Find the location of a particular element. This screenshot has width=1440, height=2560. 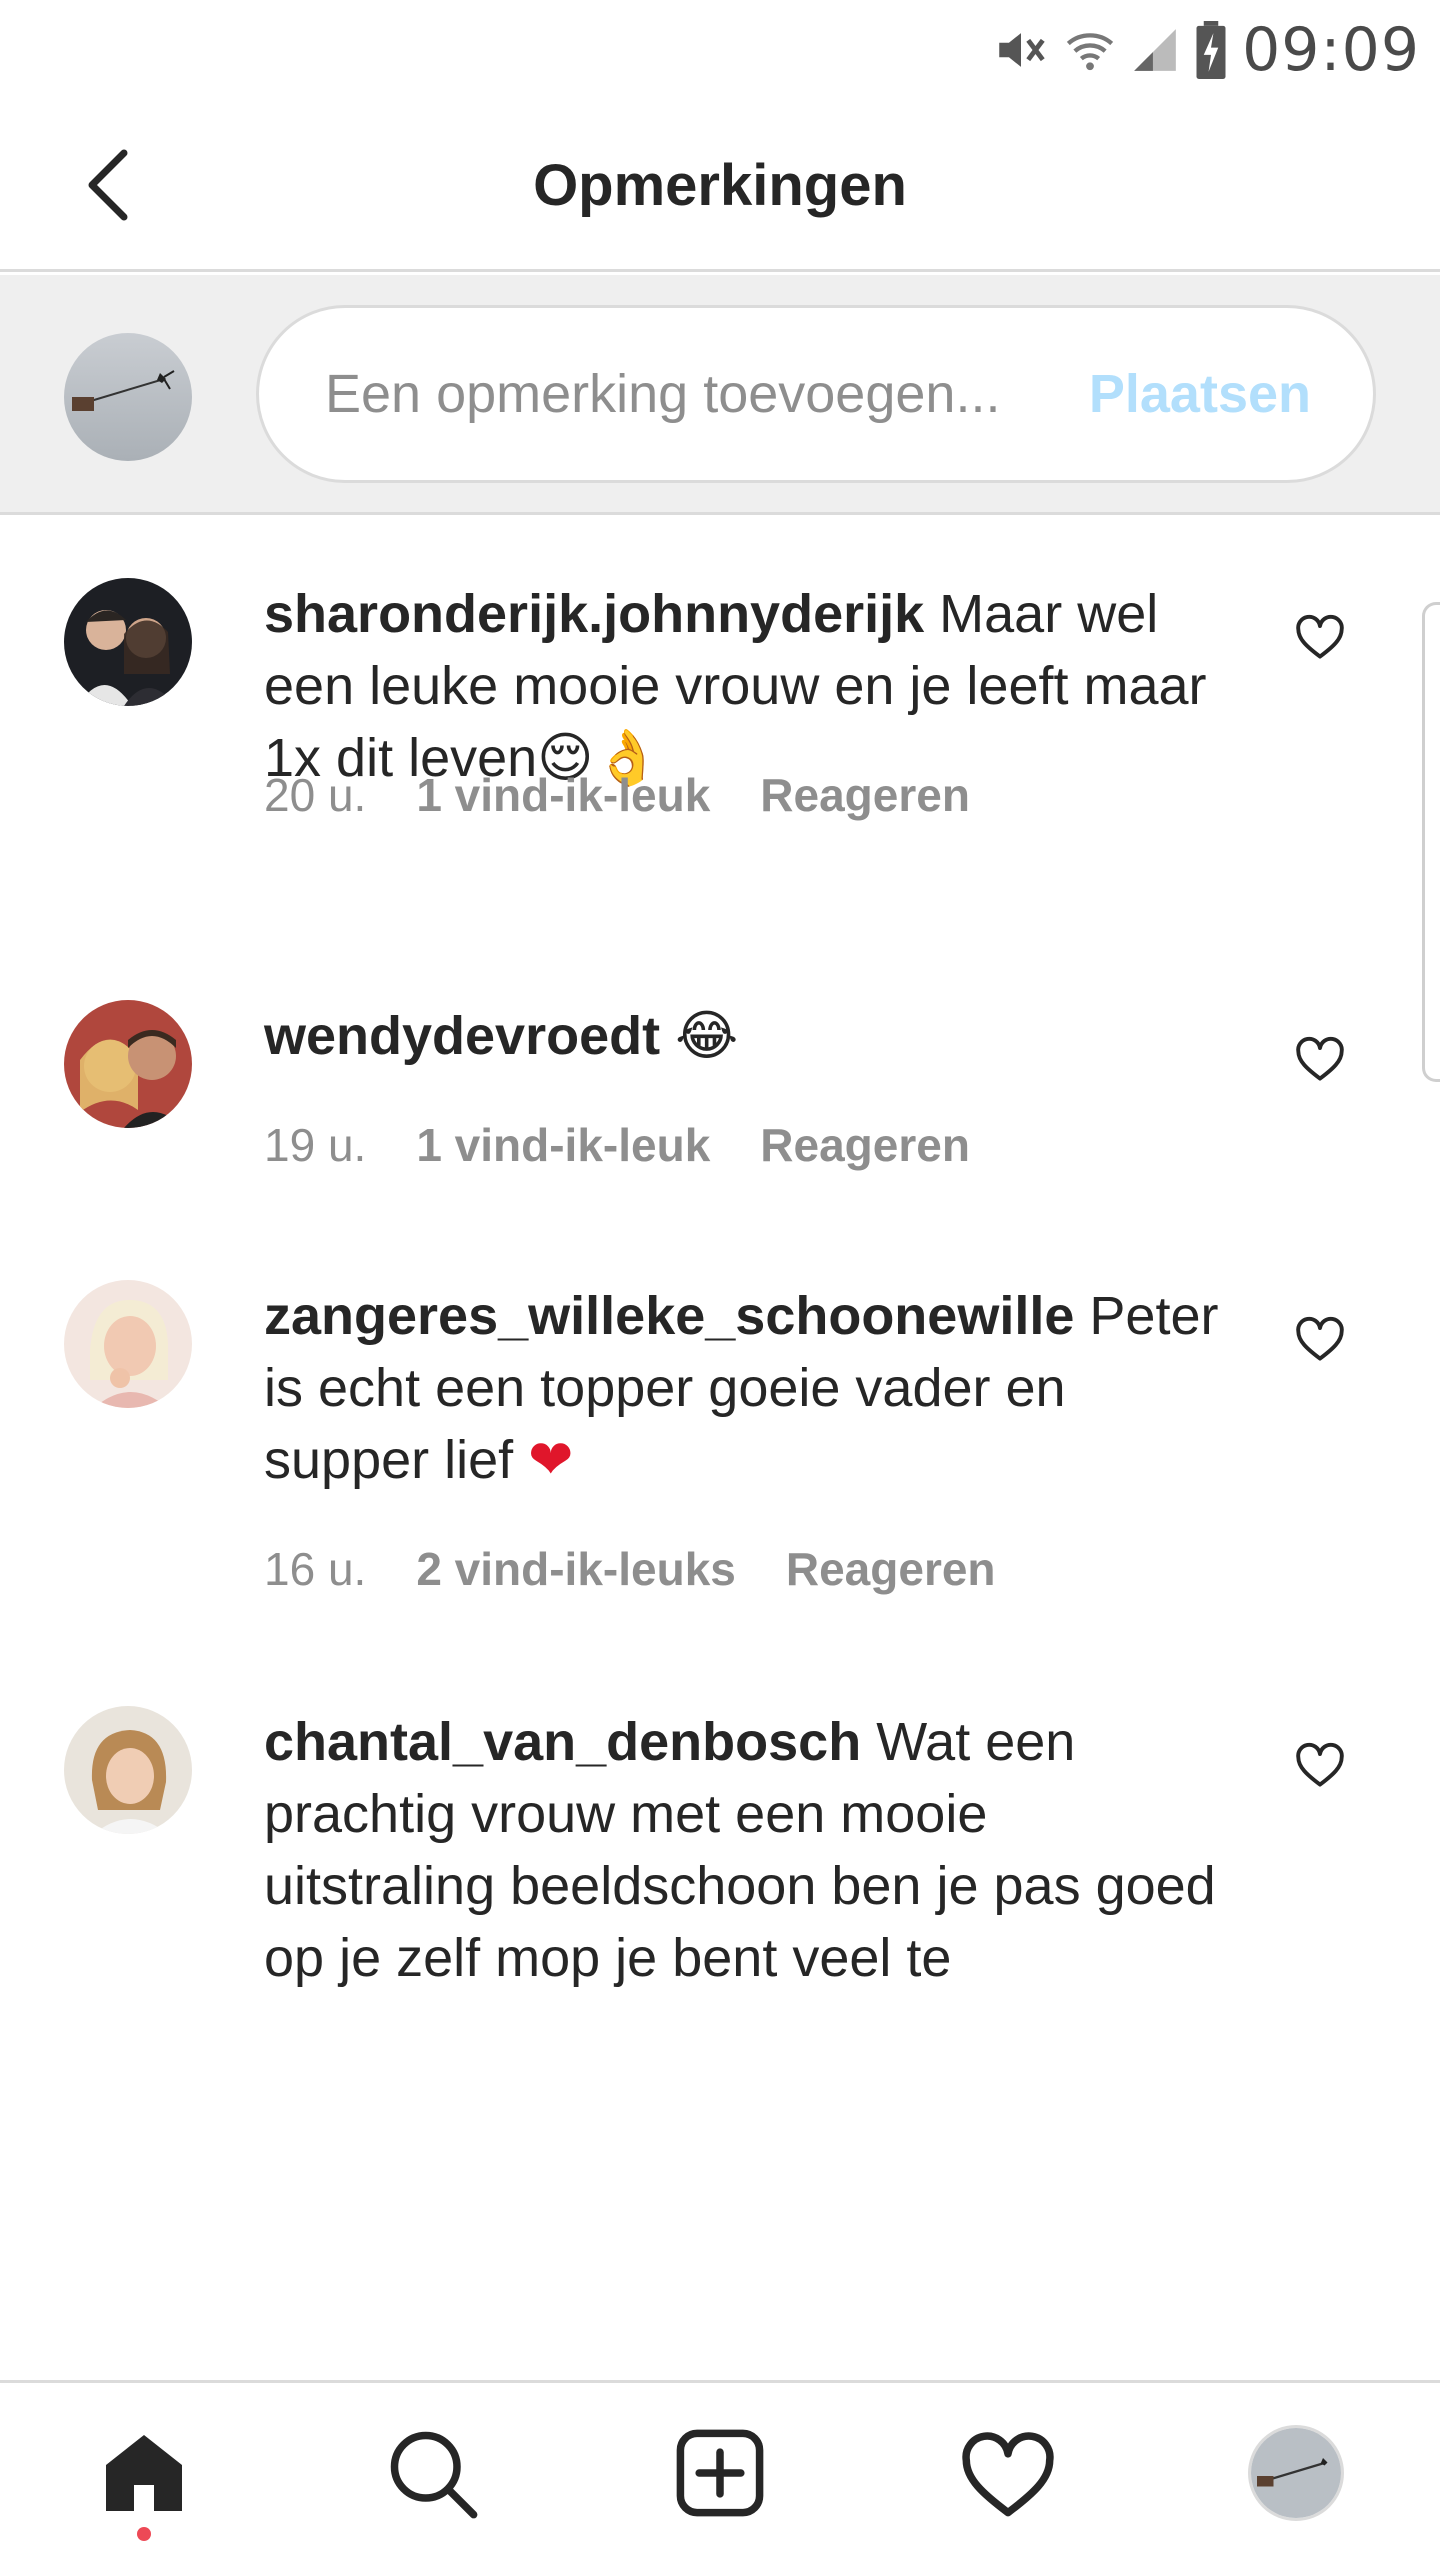

comment-username: chantal_van_denbosch is located at coordinates (562, 1742).